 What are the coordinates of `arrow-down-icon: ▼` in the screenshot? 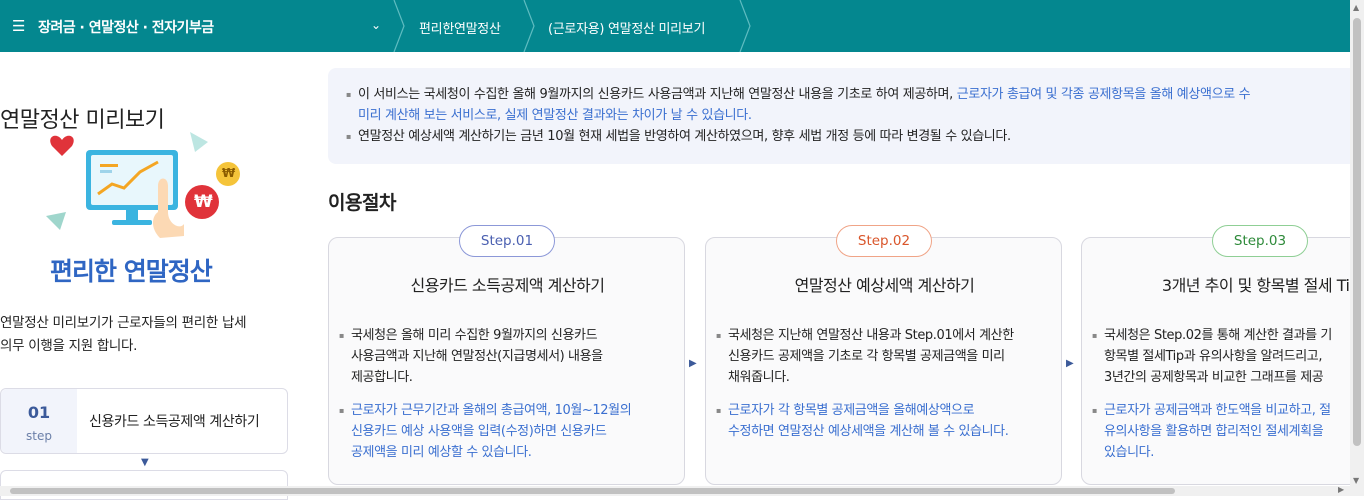 It's located at (145, 462).